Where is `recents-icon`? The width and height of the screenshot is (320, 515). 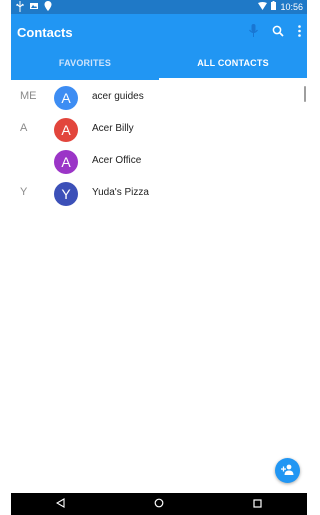 recents-icon is located at coordinates (257, 504).